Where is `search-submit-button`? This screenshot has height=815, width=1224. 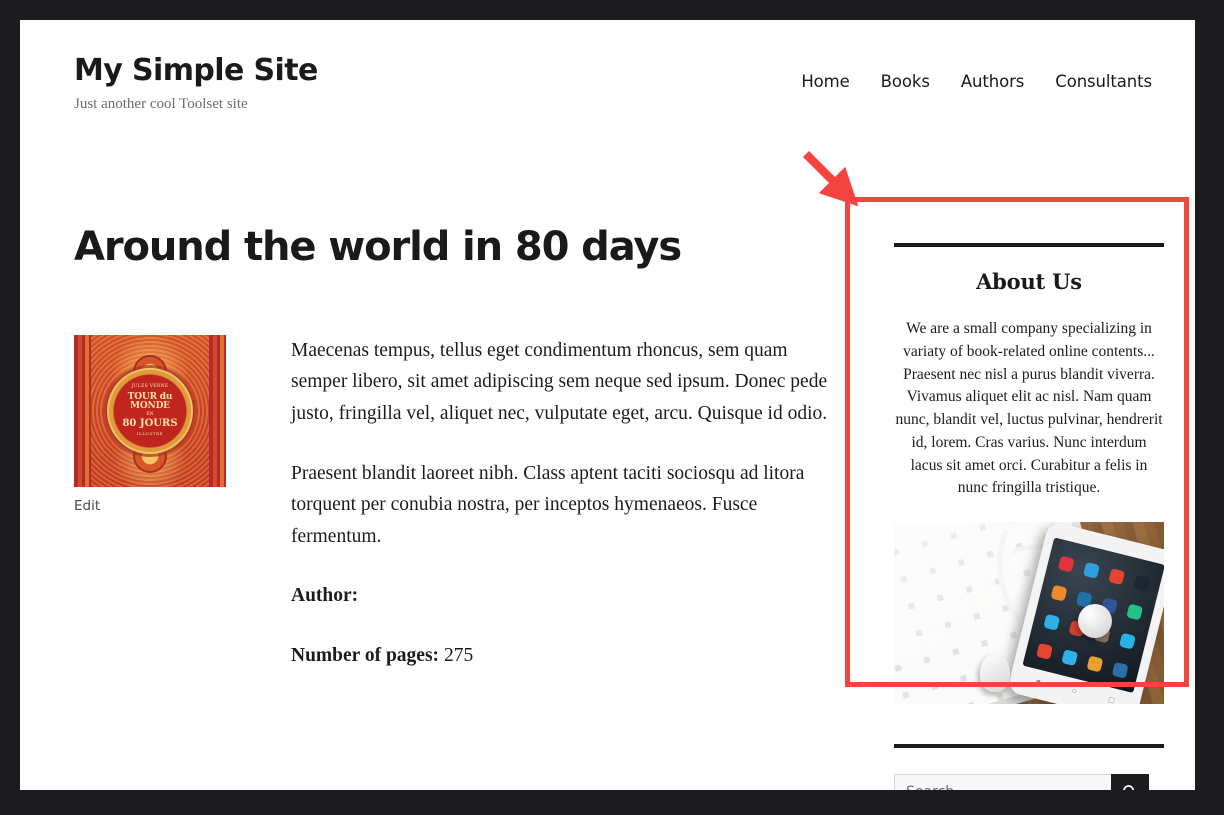 search-submit-button is located at coordinates (1130, 782).